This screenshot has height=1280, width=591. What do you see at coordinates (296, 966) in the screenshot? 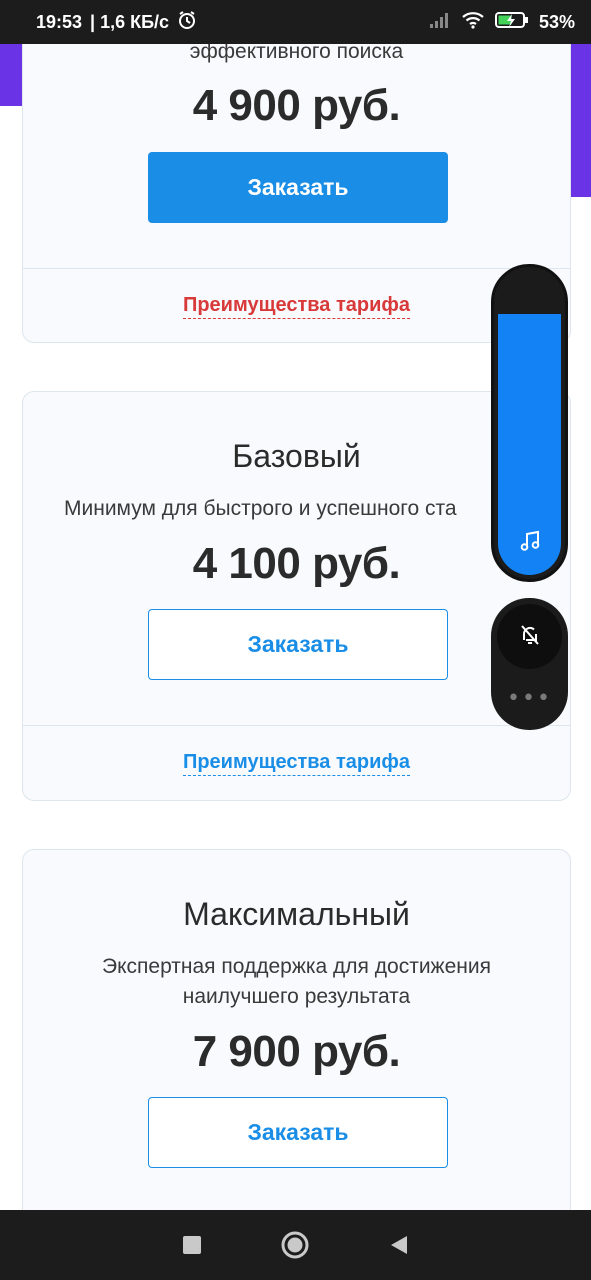
I see `tariff-description-line-1: Экспертная поддержка для достижения` at bounding box center [296, 966].